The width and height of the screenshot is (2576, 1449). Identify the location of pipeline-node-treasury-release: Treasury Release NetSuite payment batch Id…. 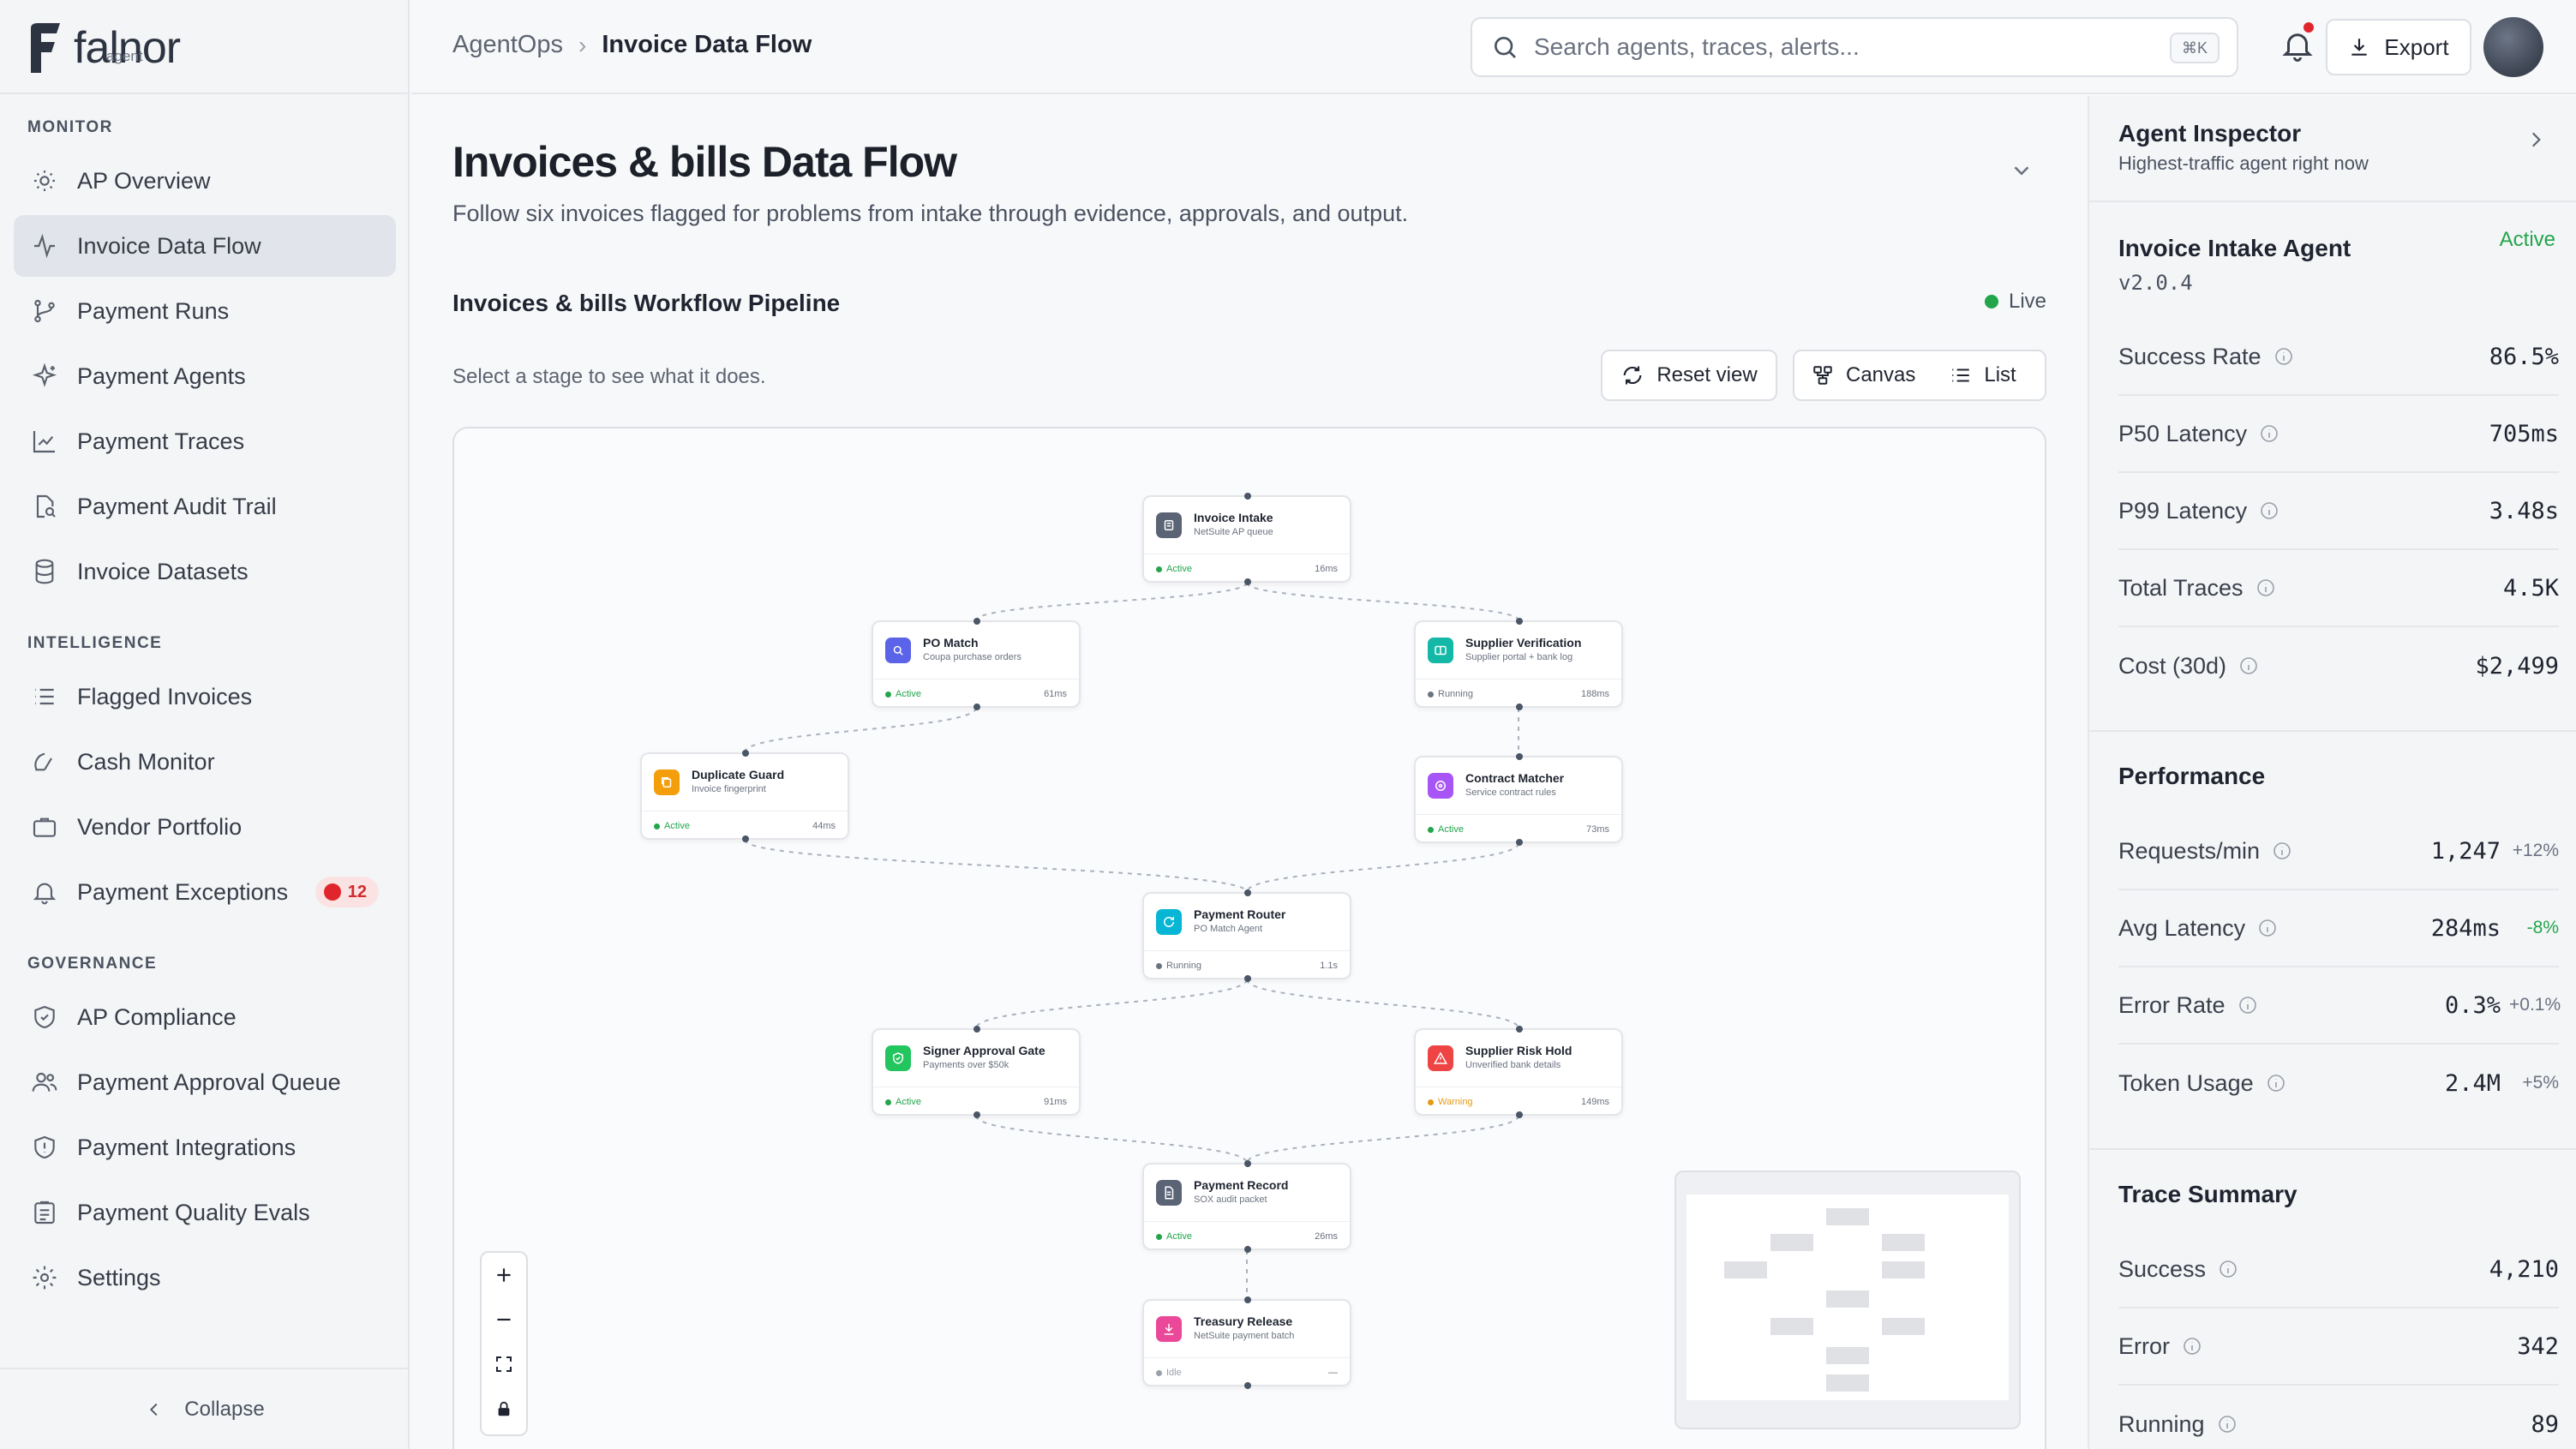
(1246, 1342).